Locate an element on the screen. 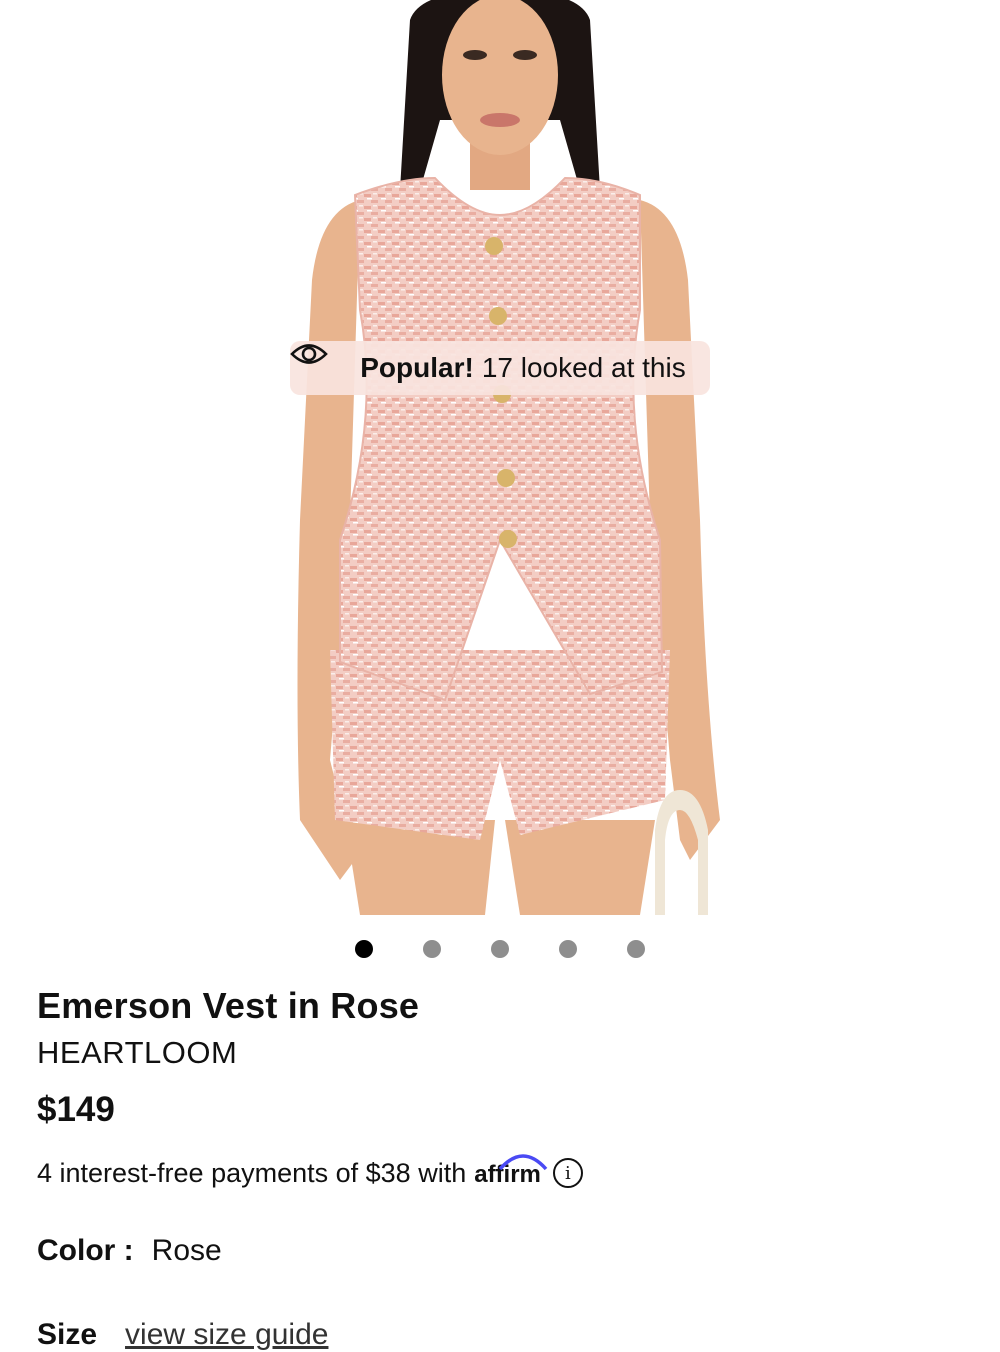 The height and width of the screenshot is (1352, 1000). installment-text: 4 interest-free payments of $38 with is located at coordinates (252, 1172).